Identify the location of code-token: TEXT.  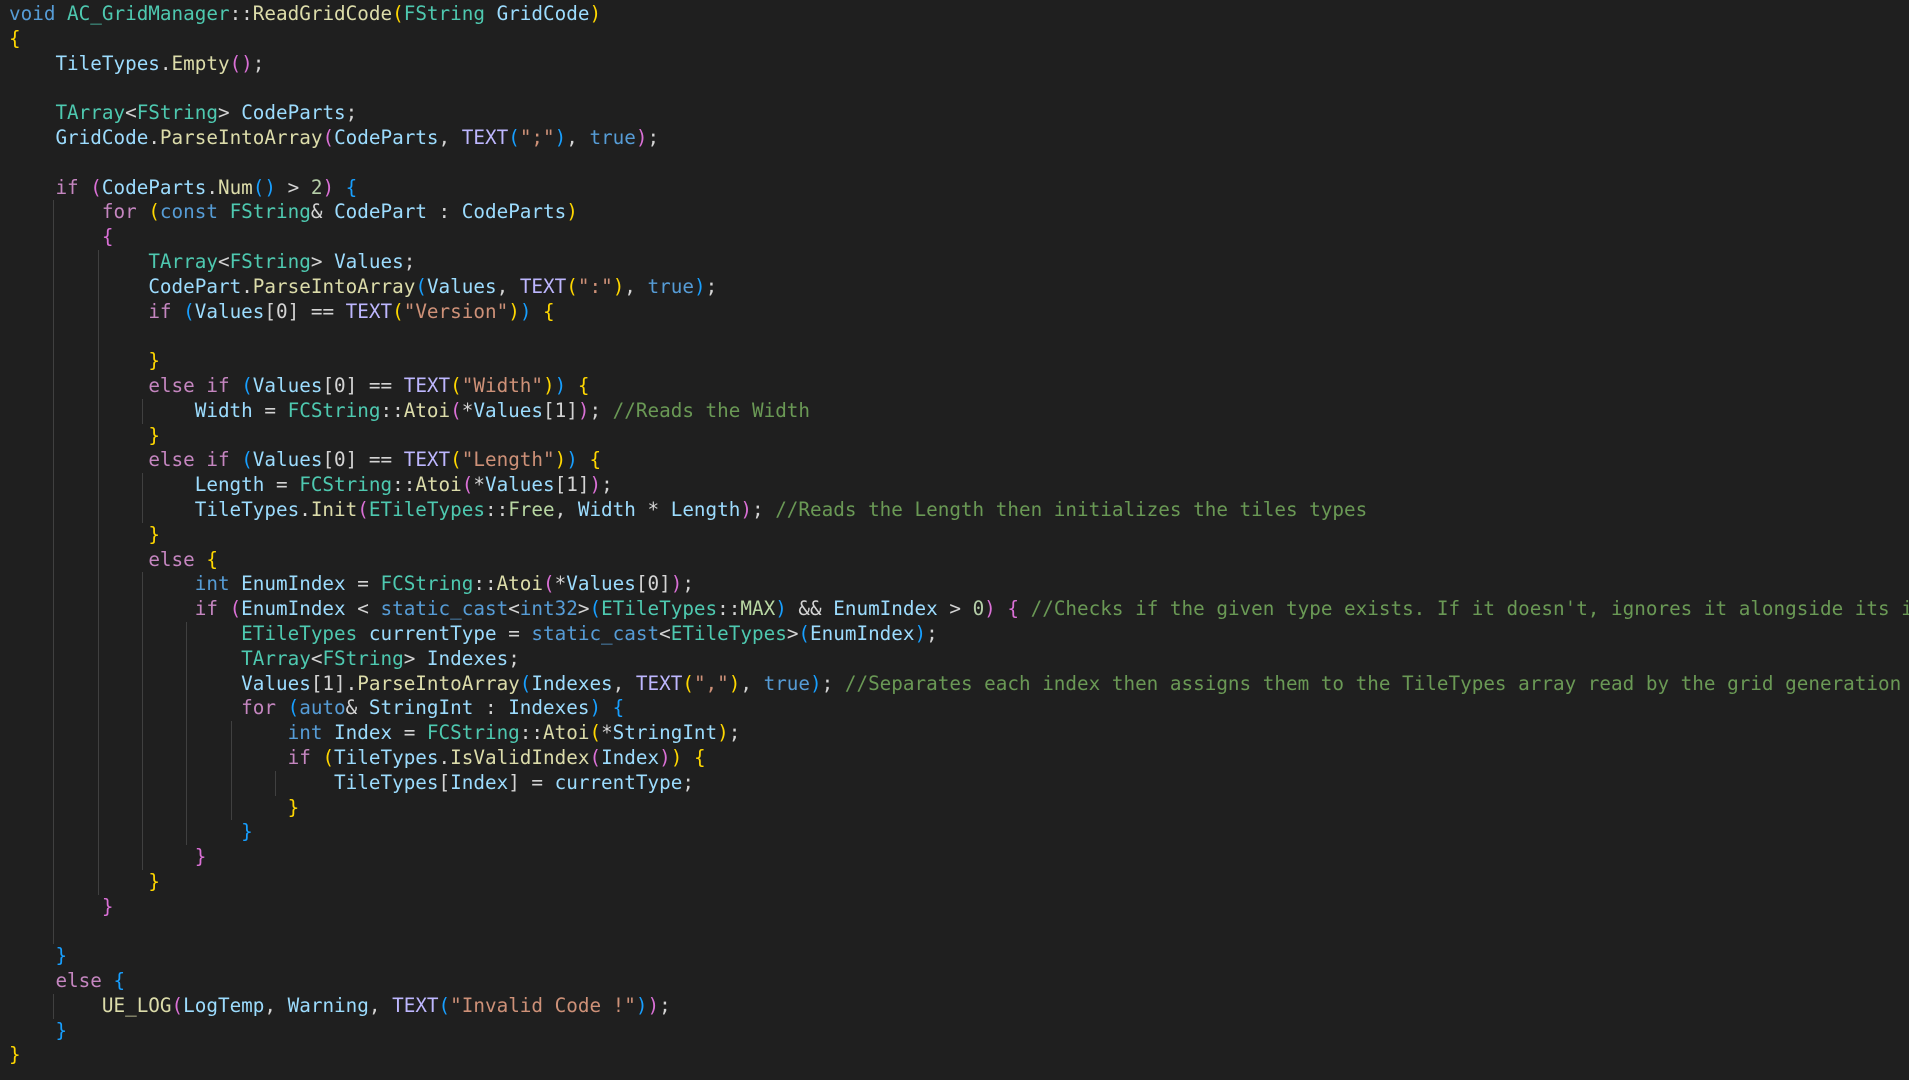
(543, 286).